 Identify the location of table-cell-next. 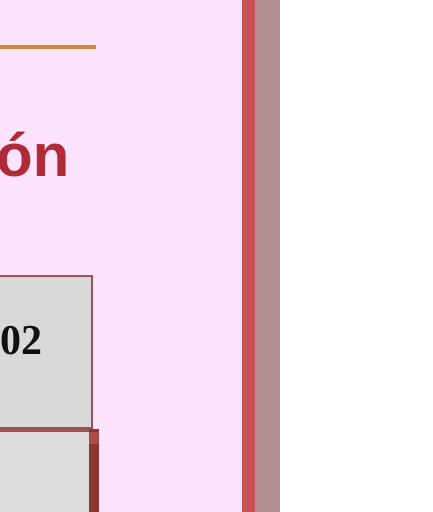
(44, 470).